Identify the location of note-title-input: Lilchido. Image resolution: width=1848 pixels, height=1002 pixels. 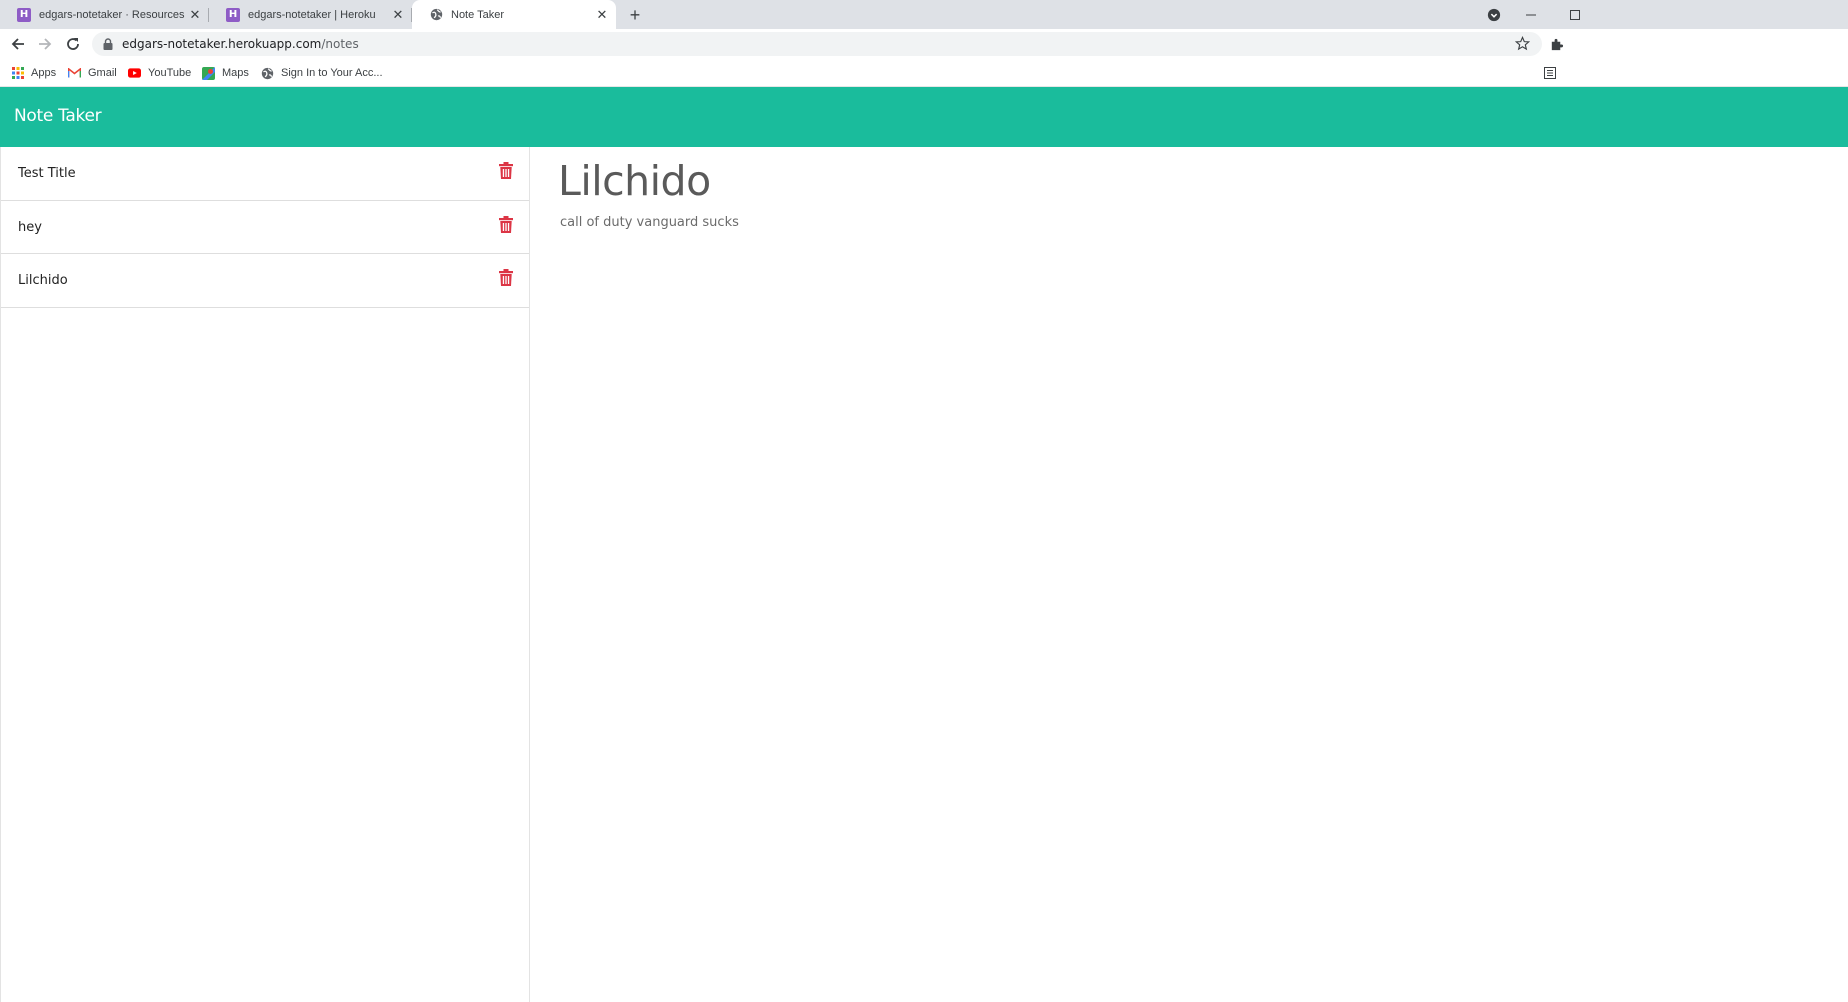
(634, 181).